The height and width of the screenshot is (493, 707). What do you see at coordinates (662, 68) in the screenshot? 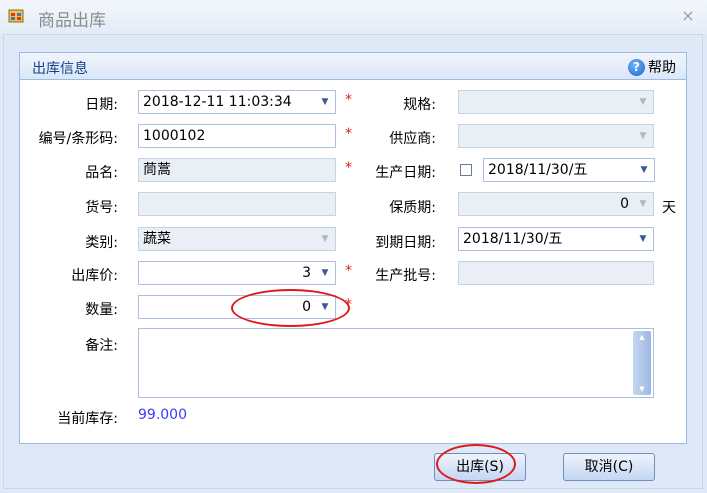
I see `help-label: 帮助` at bounding box center [662, 68].